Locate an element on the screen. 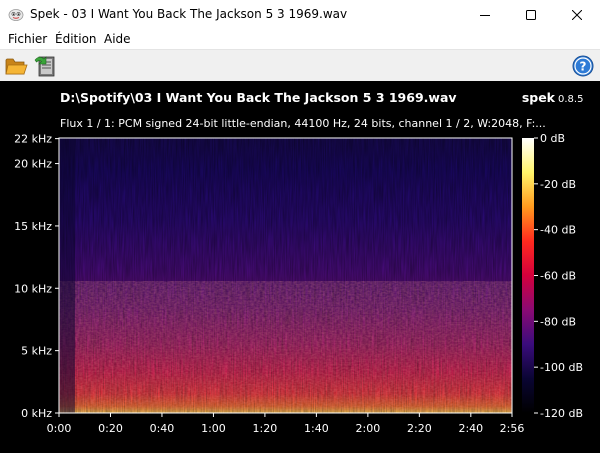  save-export-icon is located at coordinates (44, 66).